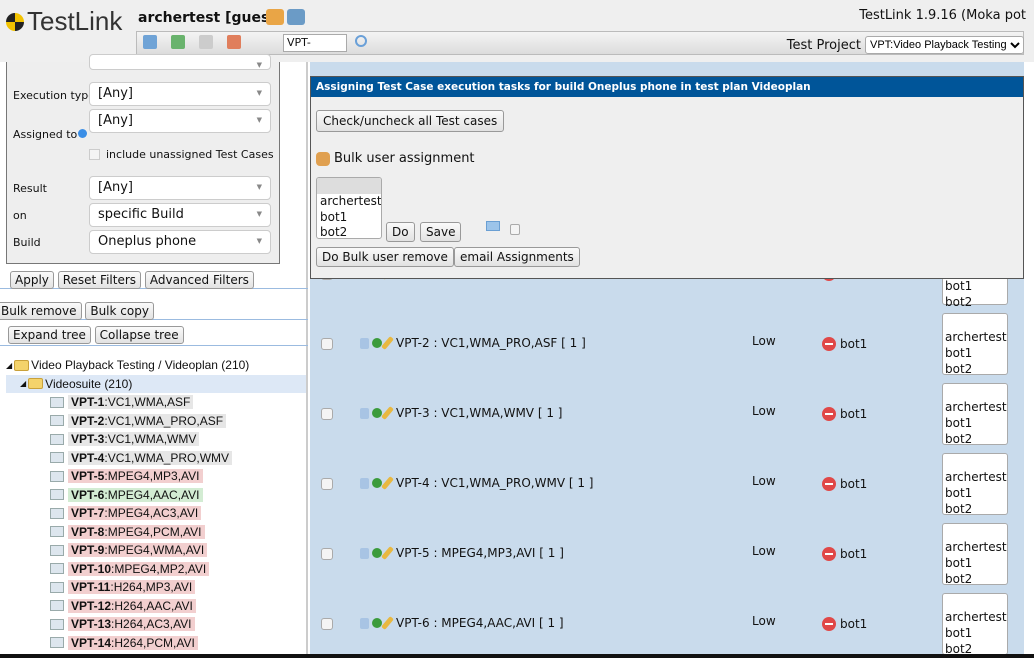  Describe the element at coordinates (296, 17) in the screenshot. I see `logout-icon` at that location.